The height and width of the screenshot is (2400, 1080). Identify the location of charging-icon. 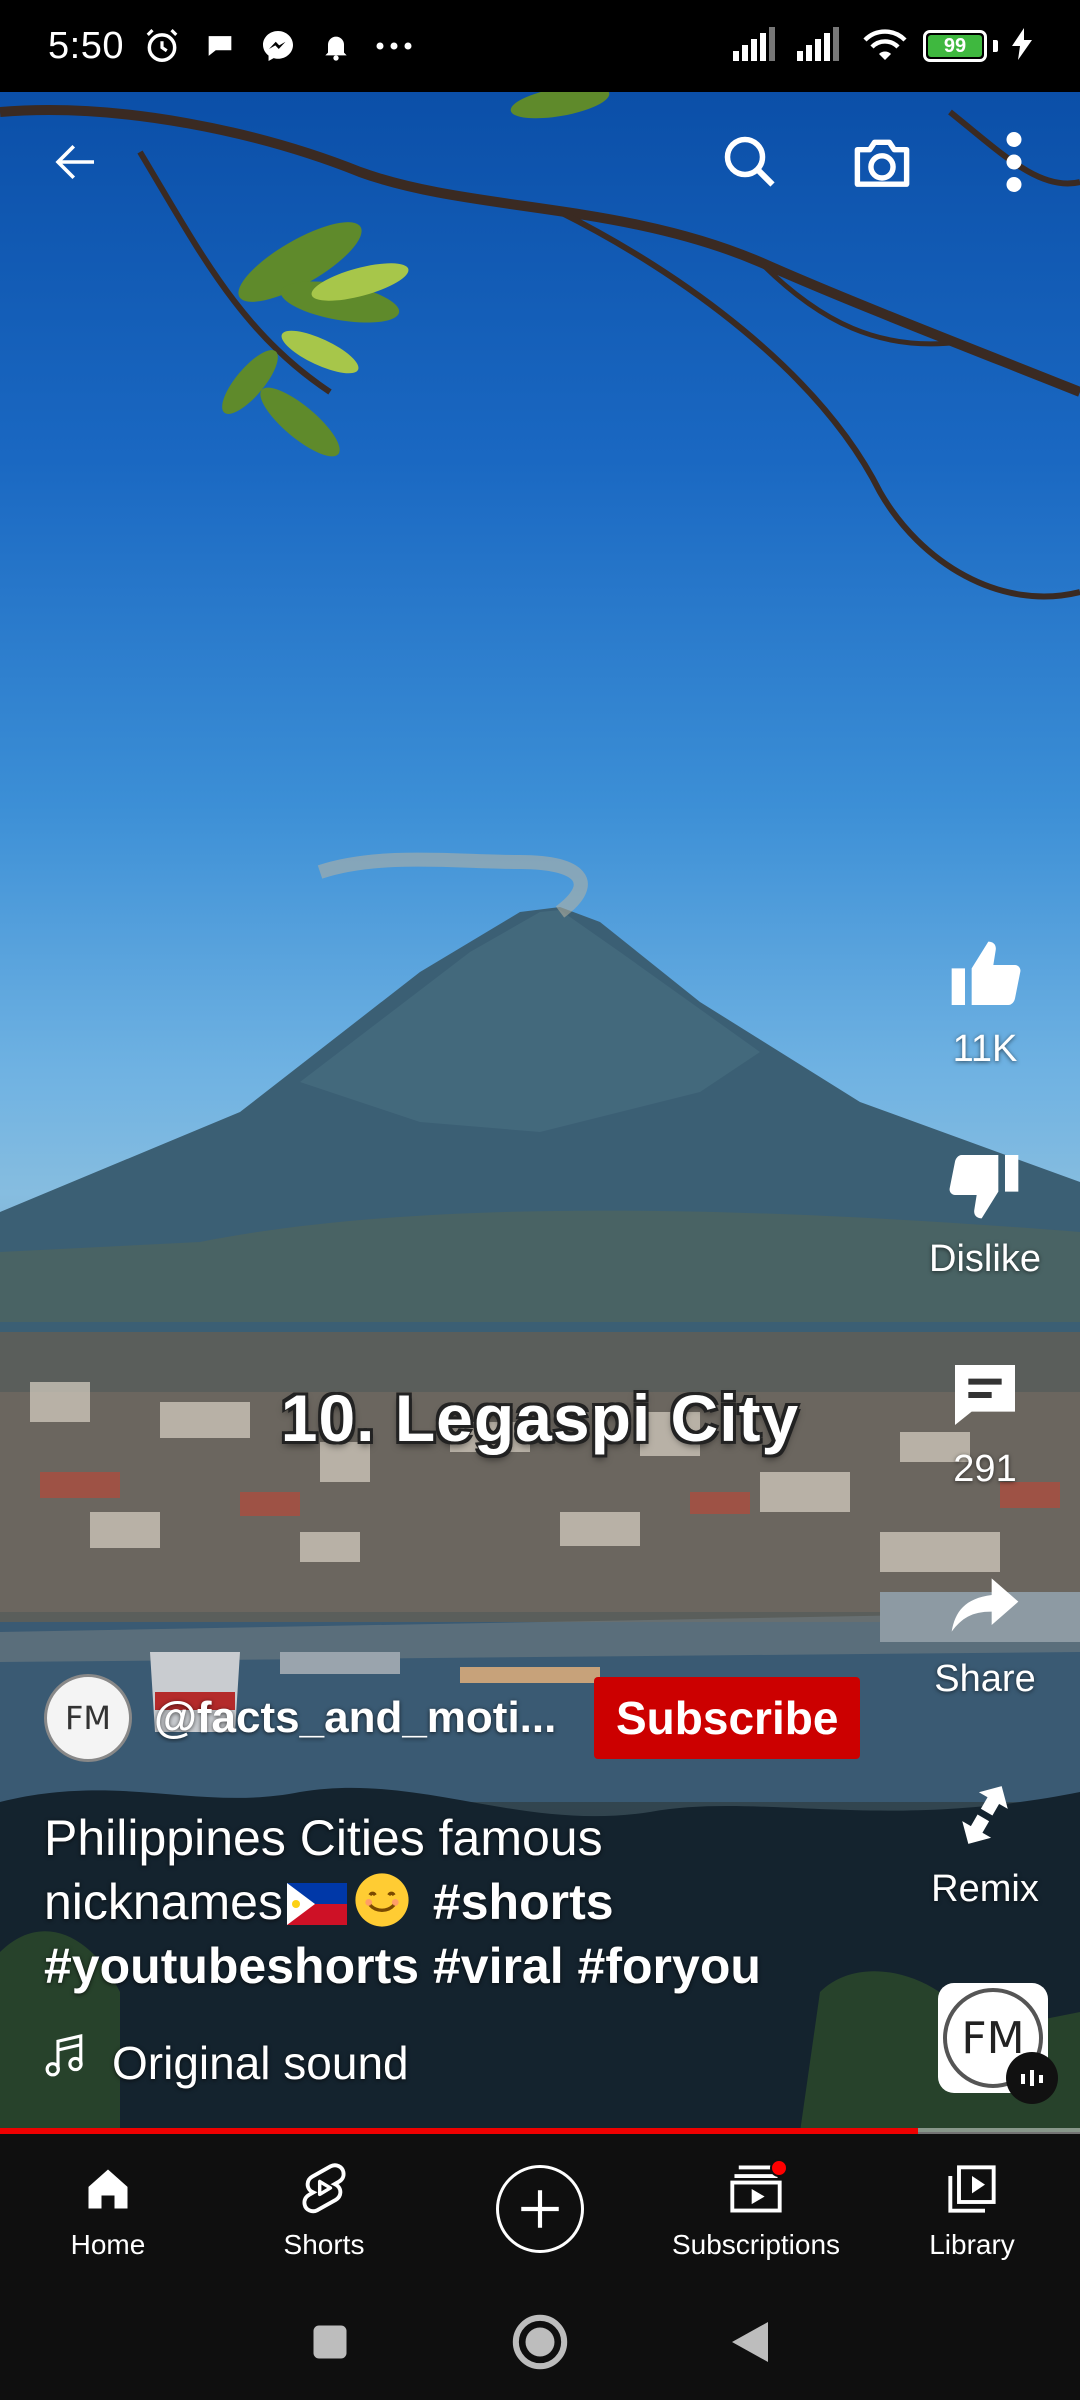
(1022, 46).